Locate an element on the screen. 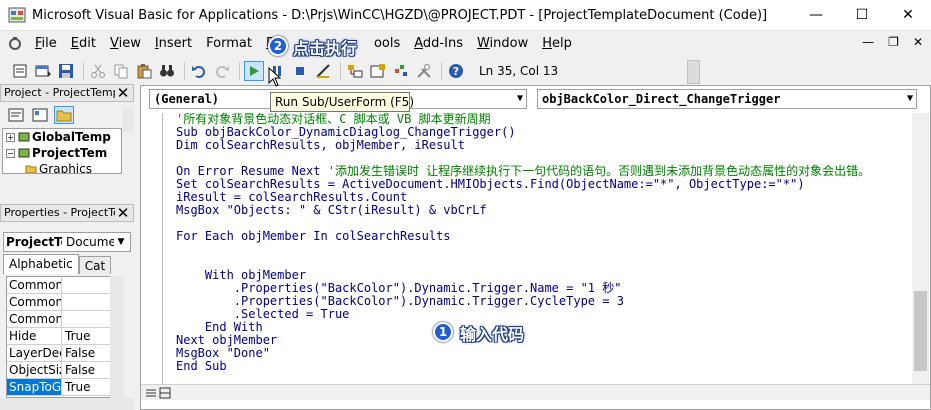  properties-horizontal-scrollbar is located at coordinates (67, 404).